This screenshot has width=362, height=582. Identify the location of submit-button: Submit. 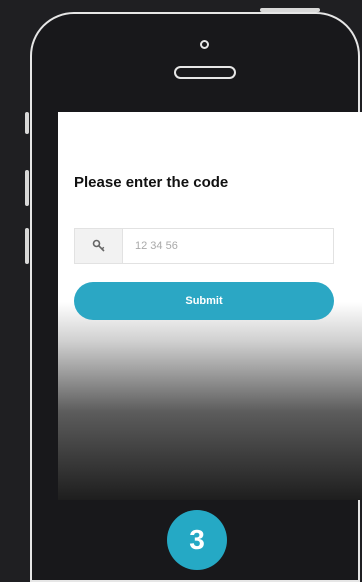
(204, 301).